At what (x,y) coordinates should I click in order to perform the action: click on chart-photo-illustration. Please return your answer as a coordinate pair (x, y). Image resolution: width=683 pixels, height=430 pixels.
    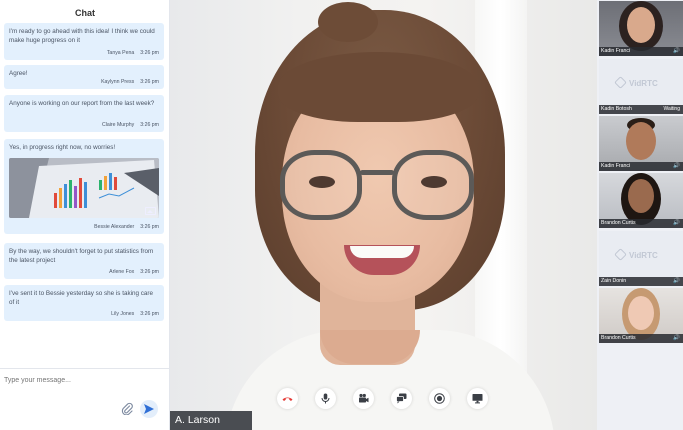
    Looking at the image, I should click on (84, 188).